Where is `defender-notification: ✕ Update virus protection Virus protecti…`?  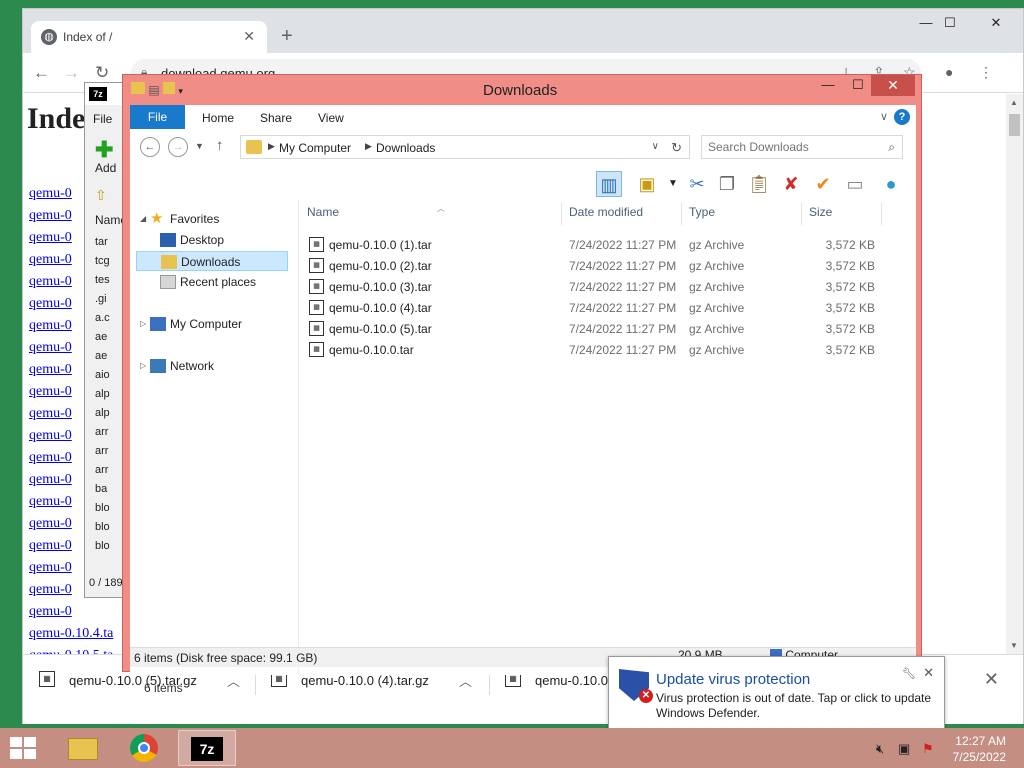 defender-notification: ✕ Update virus protection Virus protecti… is located at coordinates (776, 693).